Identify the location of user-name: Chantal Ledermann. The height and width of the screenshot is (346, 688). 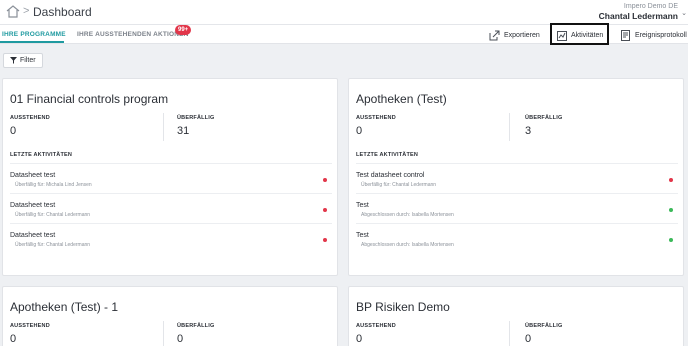
(638, 16).